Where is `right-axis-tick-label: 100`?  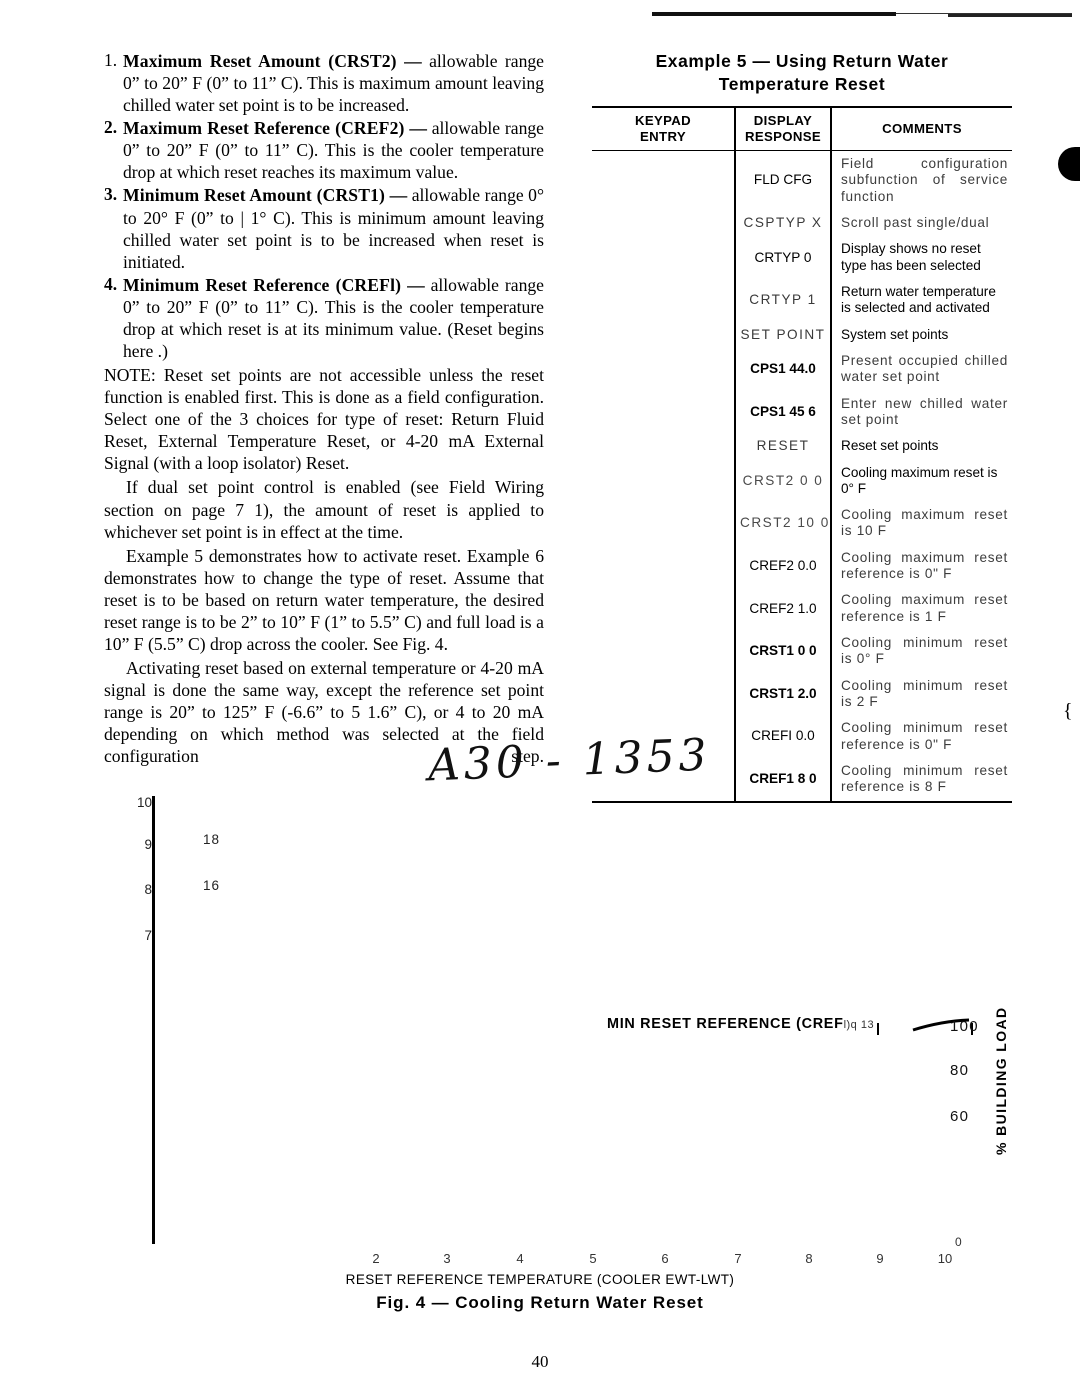 right-axis-tick-label: 100 is located at coordinates (964, 1026).